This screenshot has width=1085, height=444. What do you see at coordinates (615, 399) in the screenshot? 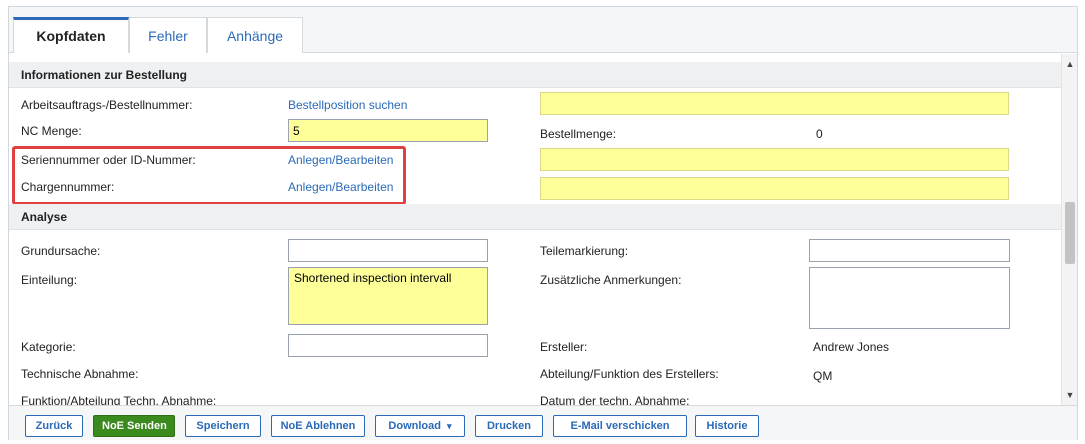
I see `tech-approval-date-label: Datum der techn. Abnahme:` at bounding box center [615, 399].